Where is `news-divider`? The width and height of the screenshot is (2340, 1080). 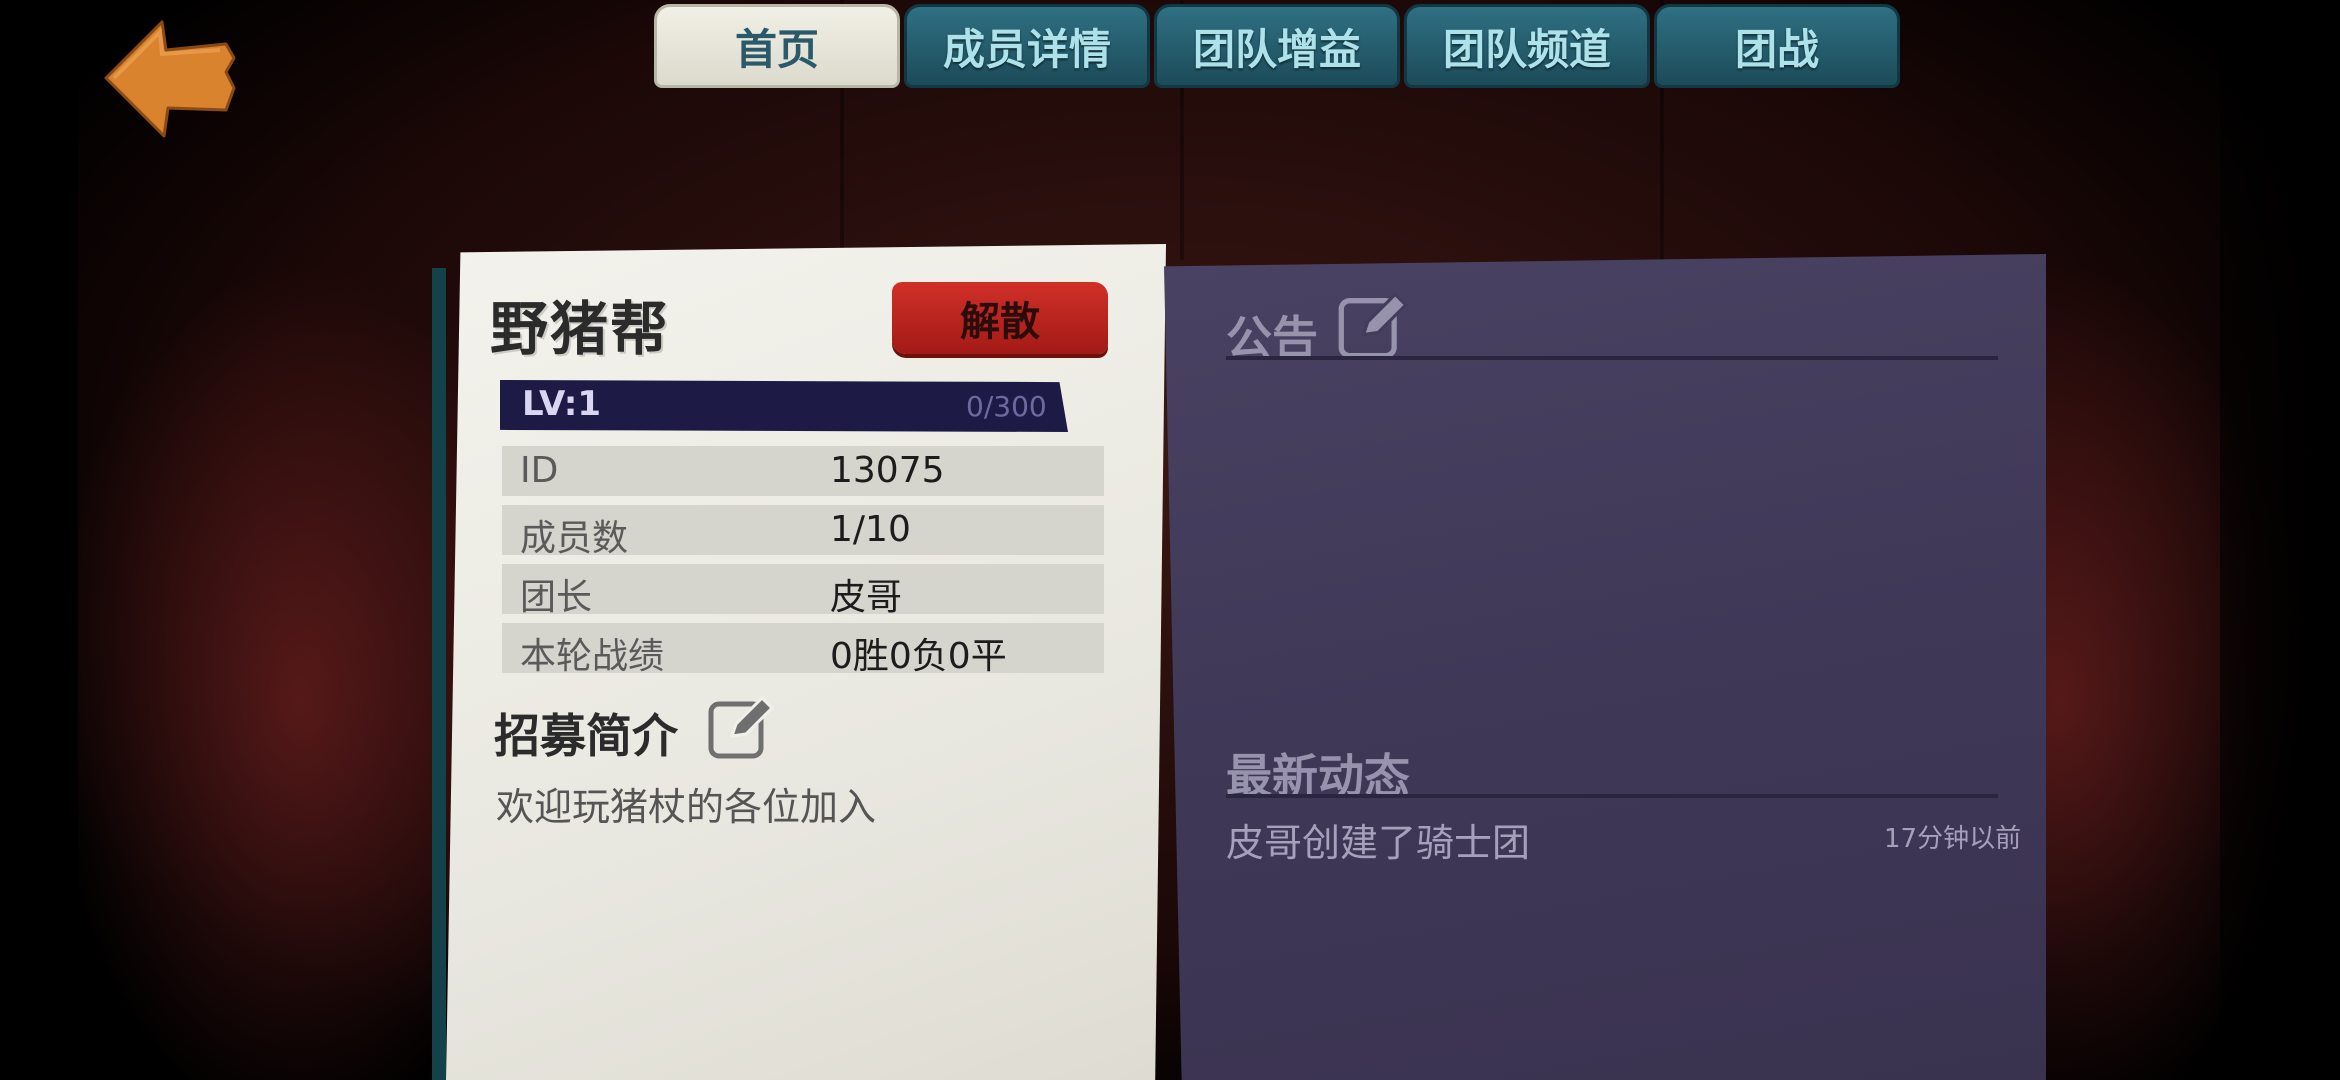 news-divider is located at coordinates (1612, 796).